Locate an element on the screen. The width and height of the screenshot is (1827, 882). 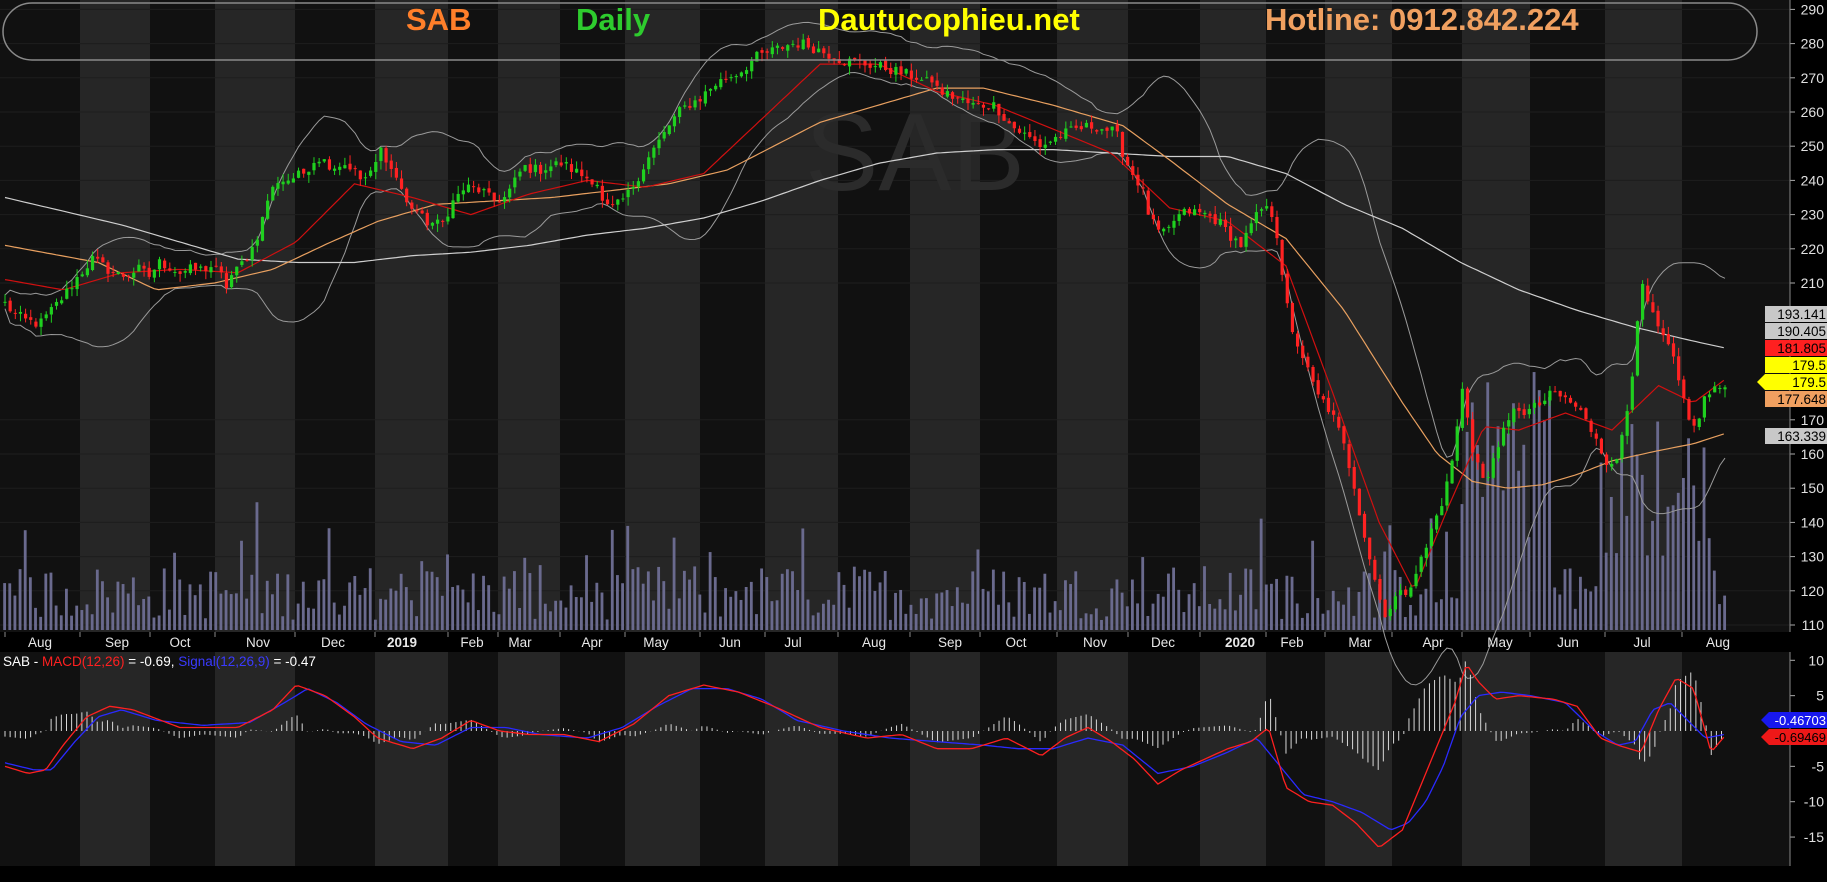
macd-tick-label: 10 is located at coordinates (1816, 660).